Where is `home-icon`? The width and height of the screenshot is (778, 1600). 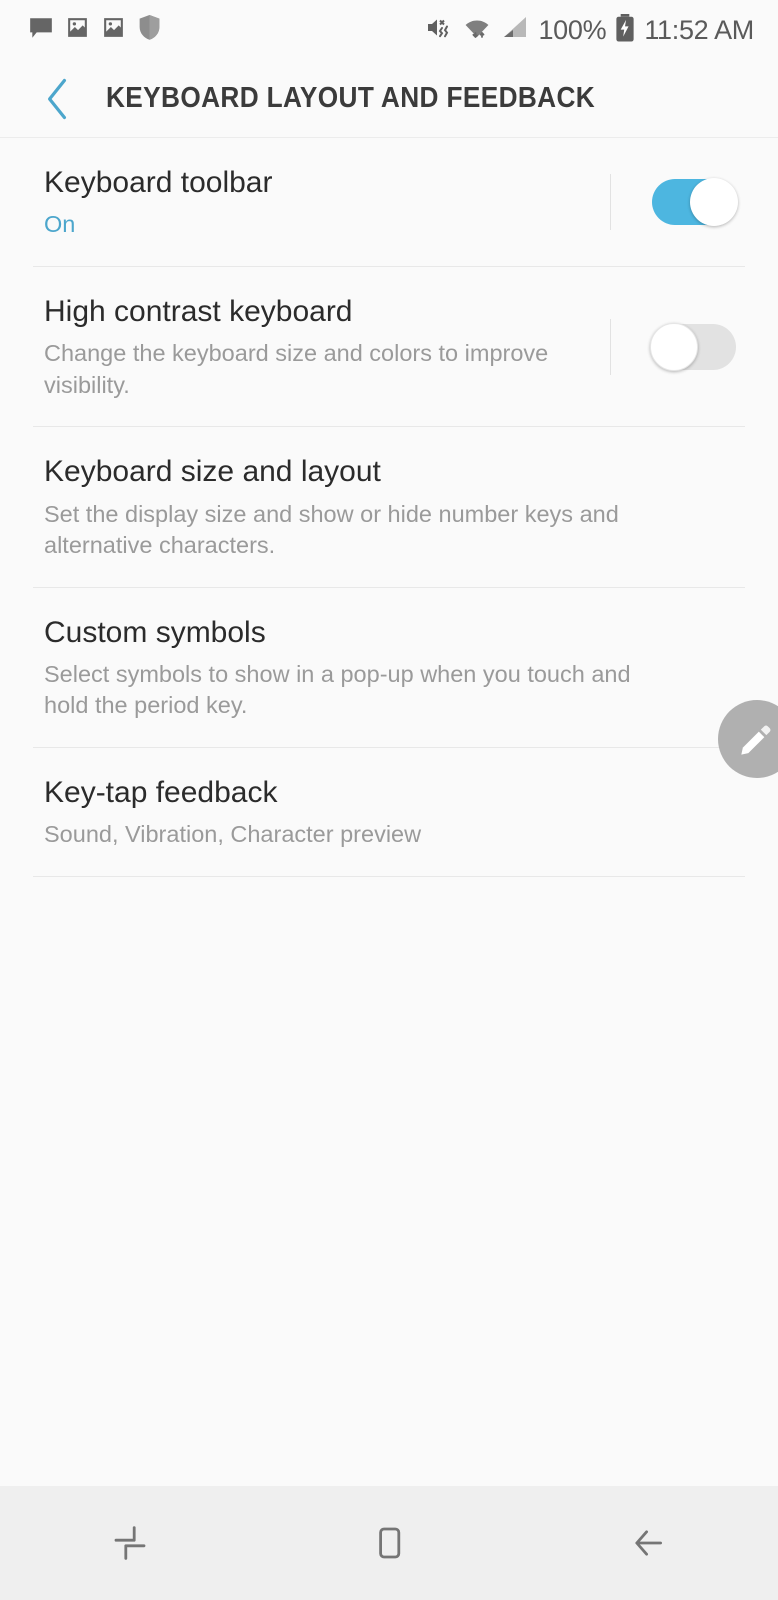
home-icon is located at coordinates (390, 1543).